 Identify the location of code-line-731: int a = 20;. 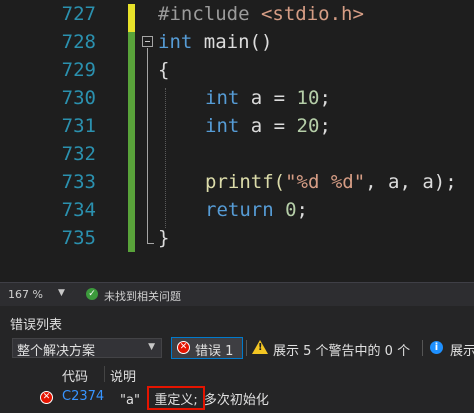
(268, 126).